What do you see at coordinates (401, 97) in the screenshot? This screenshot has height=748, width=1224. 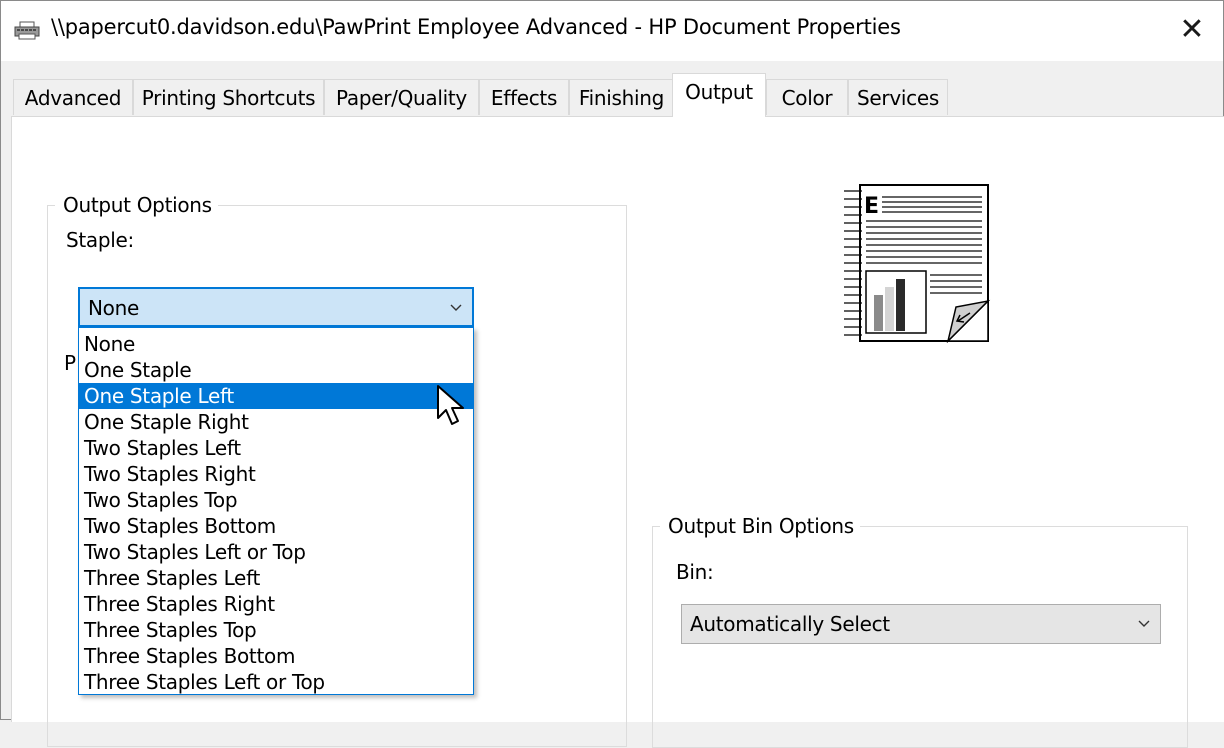 I see `tab-paper-quality: Paper/Quality` at bounding box center [401, 97].